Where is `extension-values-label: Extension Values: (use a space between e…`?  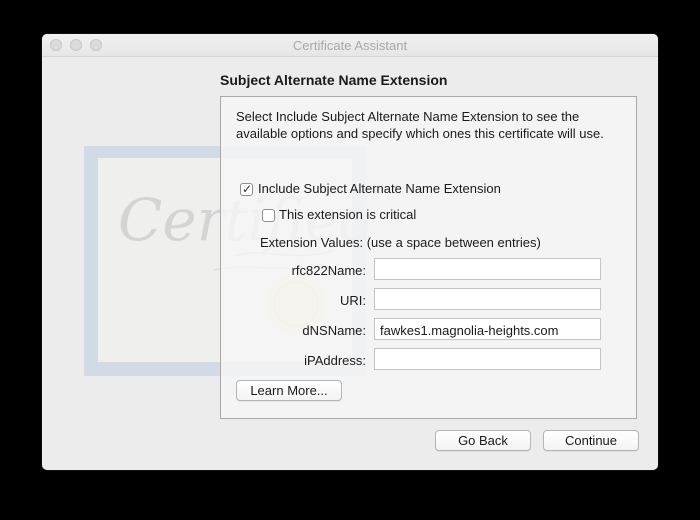
extension-values-label: Extension Values: (use a space between e… is located at coordinates (400, 242).